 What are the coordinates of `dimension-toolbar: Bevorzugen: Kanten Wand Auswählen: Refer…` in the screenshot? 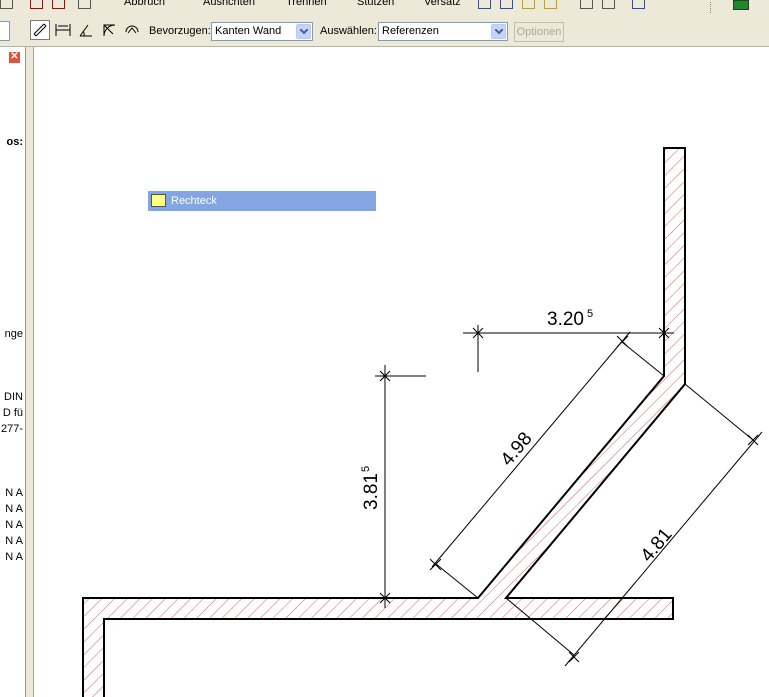 It's located at (384, 32).